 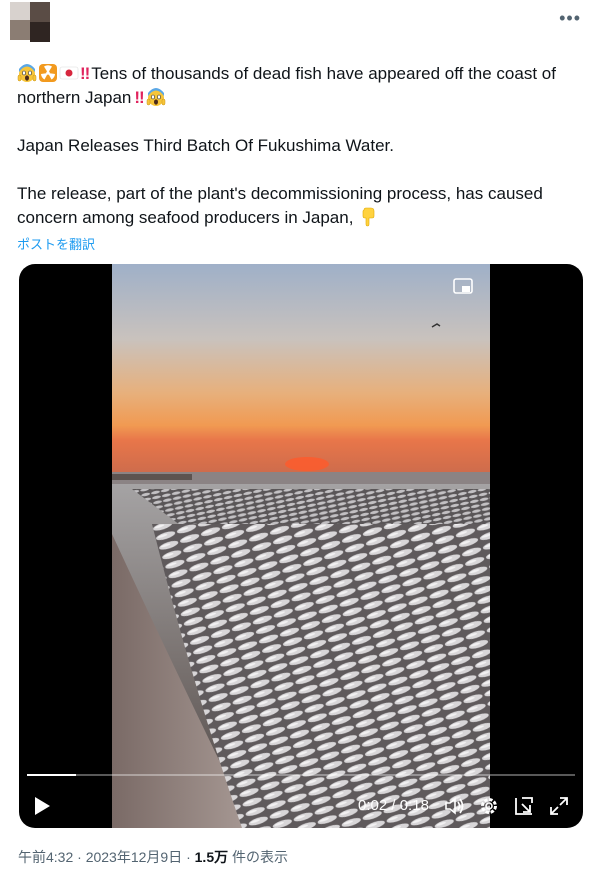 I want to click on views-count: 1.5万, so click(x=211, y=857).